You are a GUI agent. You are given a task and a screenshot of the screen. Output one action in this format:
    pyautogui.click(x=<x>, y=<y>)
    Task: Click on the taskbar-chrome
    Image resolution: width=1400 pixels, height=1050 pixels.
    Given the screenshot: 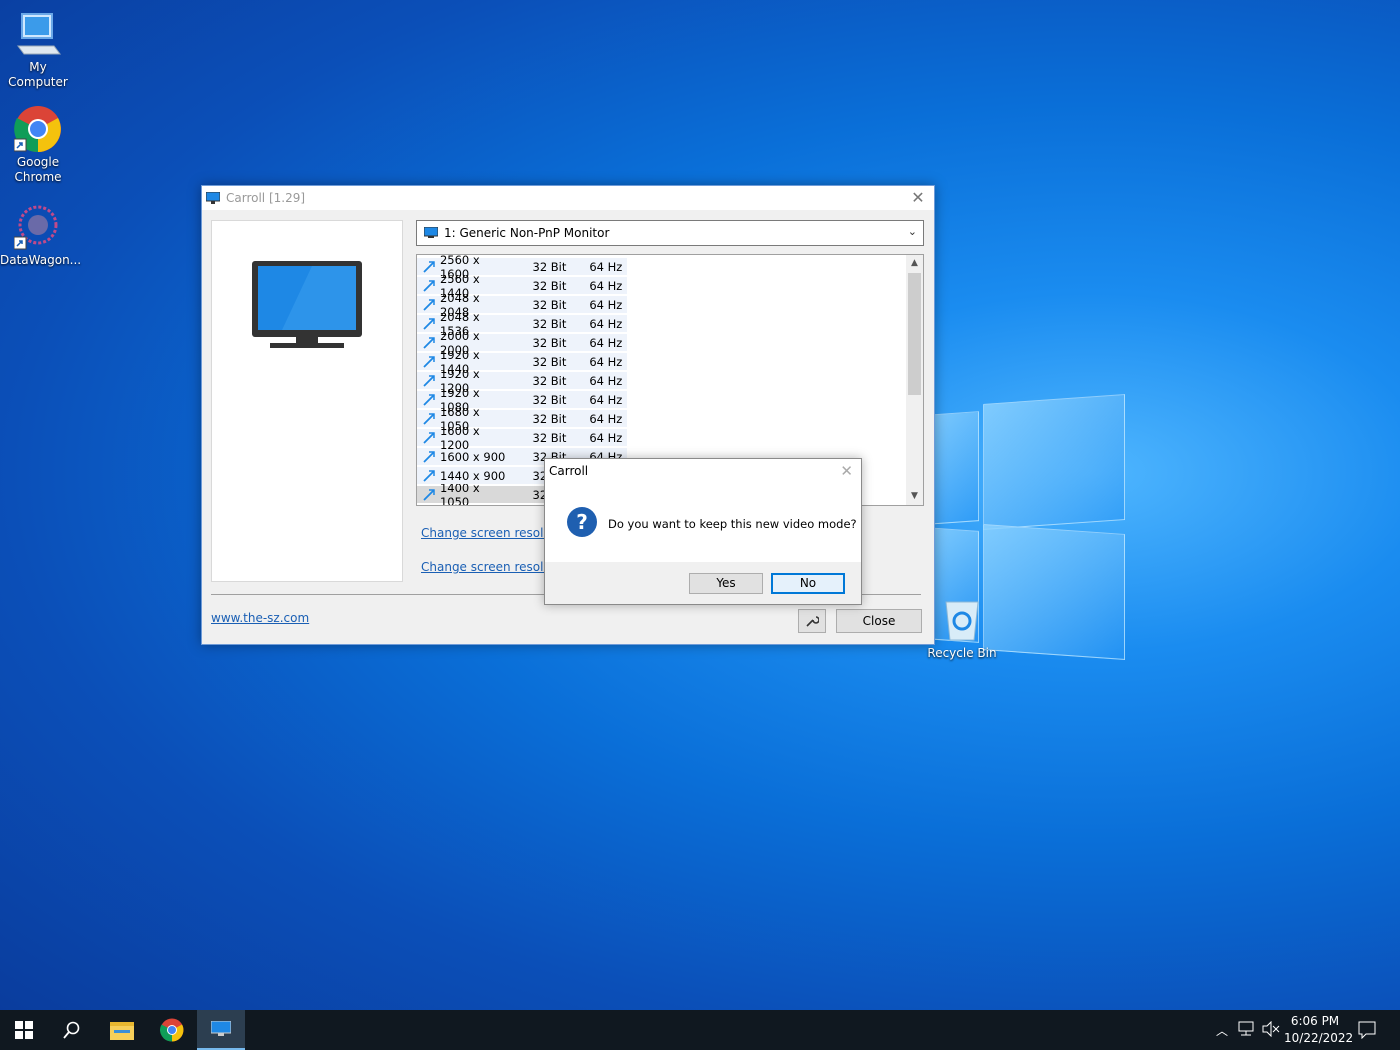 What is the action you would take?
    pyautogui.click(x=172, y=1030)
    